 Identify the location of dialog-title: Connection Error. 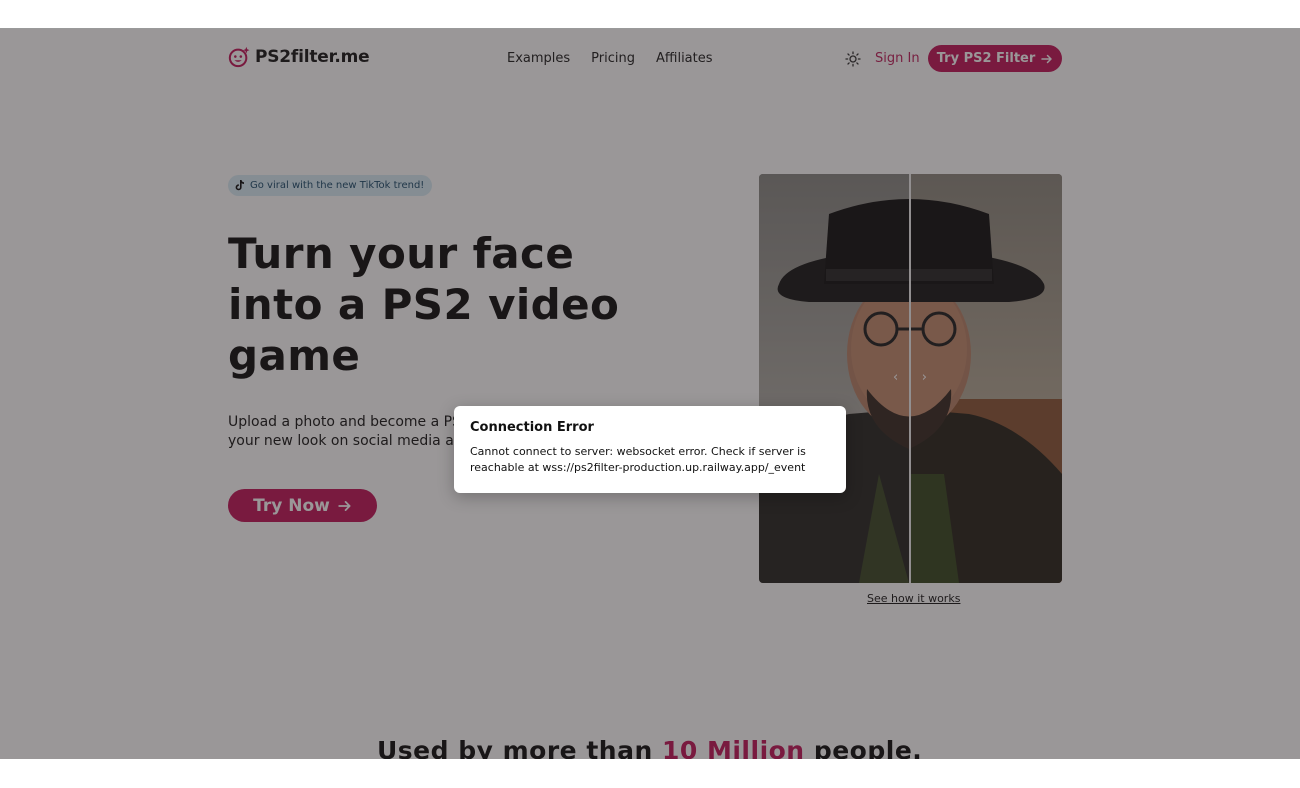
(532, 427).